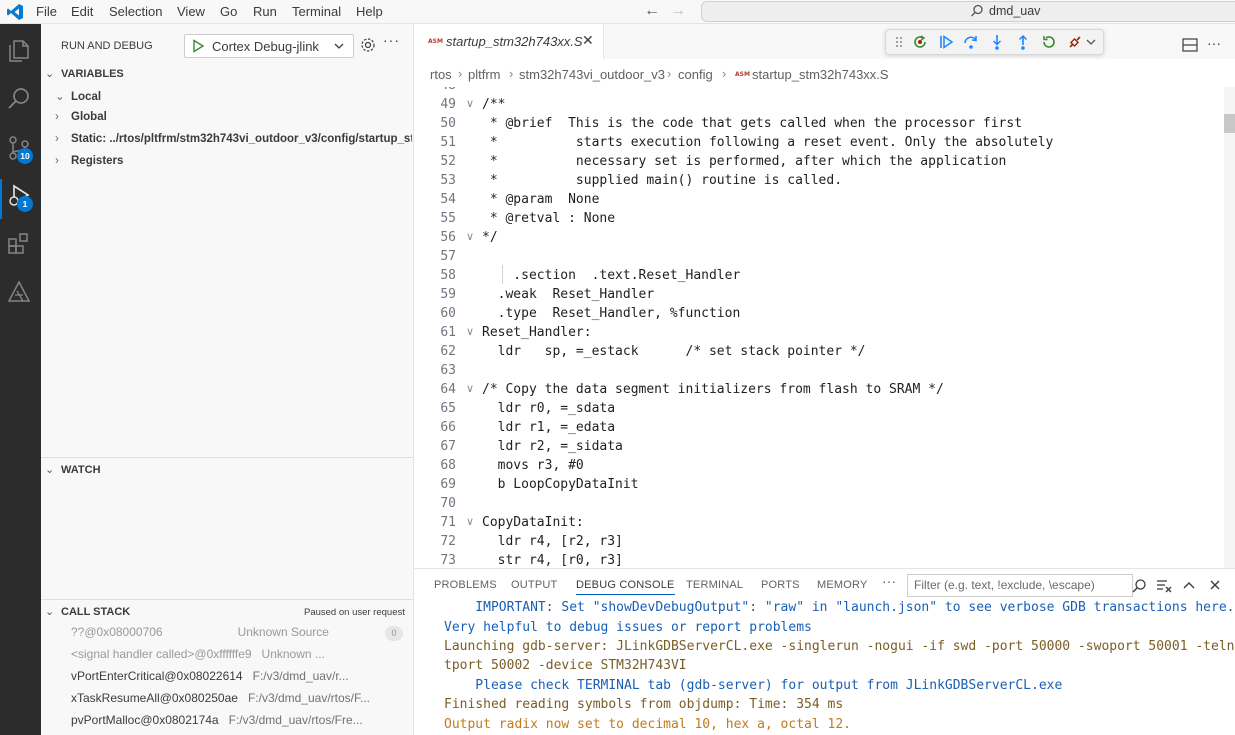 This screenshot has width=1235, height=735. What do you see at coordinates (968, 11) in the screenshot?
I see `command-center-search: dmd_uav` at bounding box center [968, 11].